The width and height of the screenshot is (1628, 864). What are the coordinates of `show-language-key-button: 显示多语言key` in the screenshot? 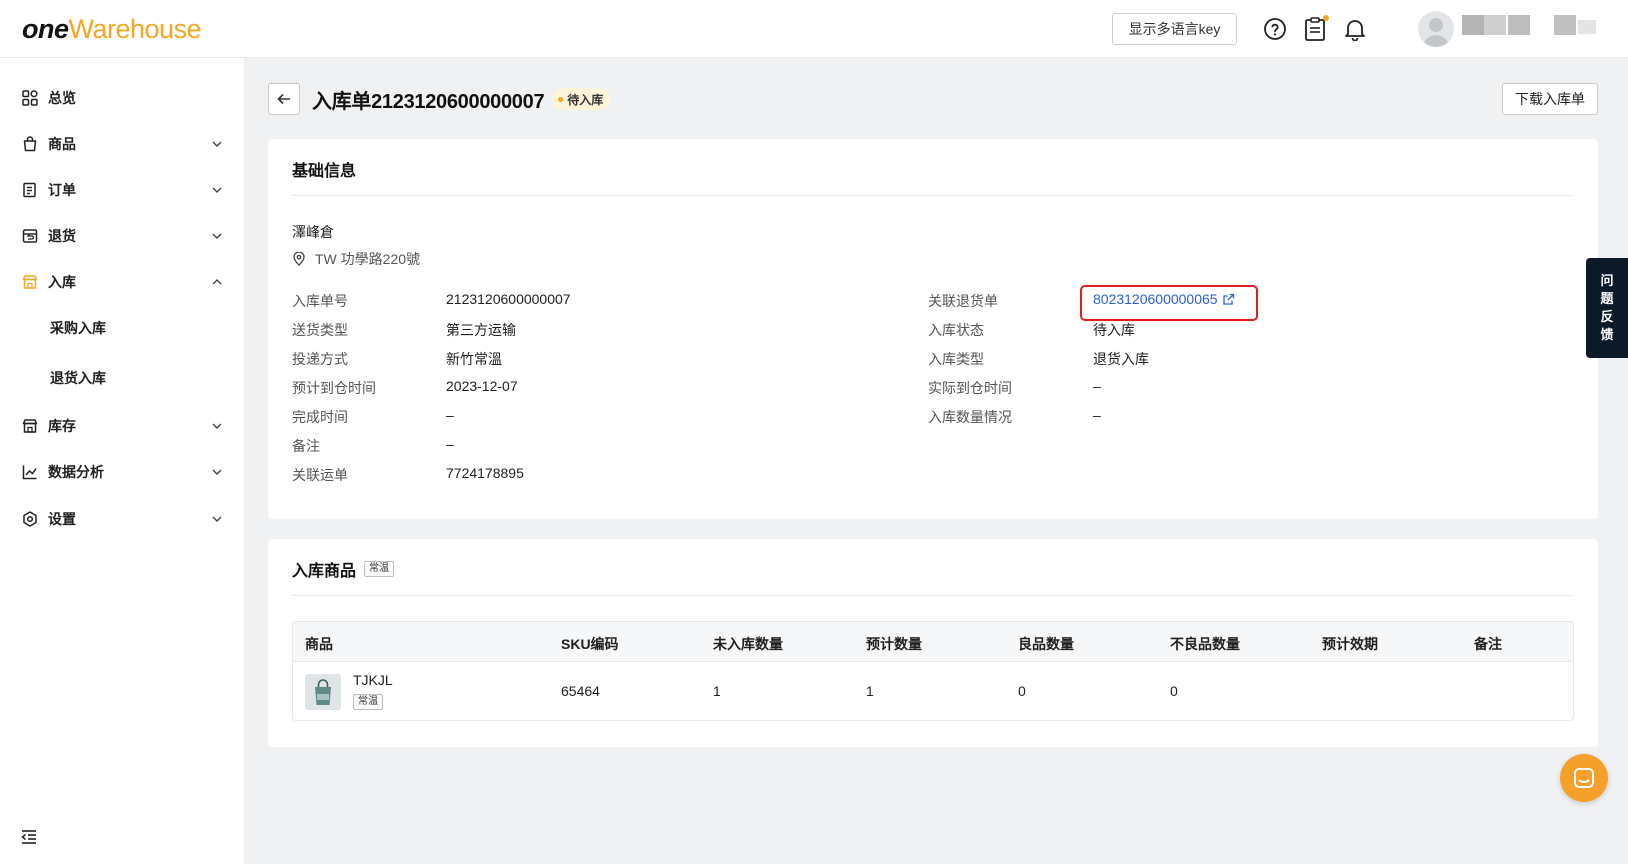 It's located at (1174, 29).